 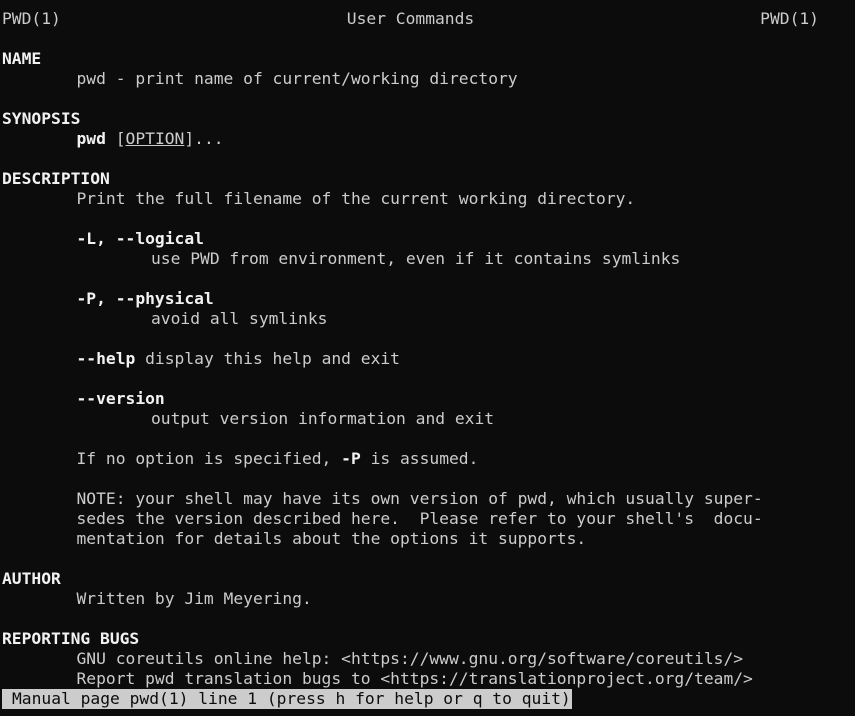 I want to click on section-heading-synopsis: SYNOPSIS, so click(x=41, y=118).